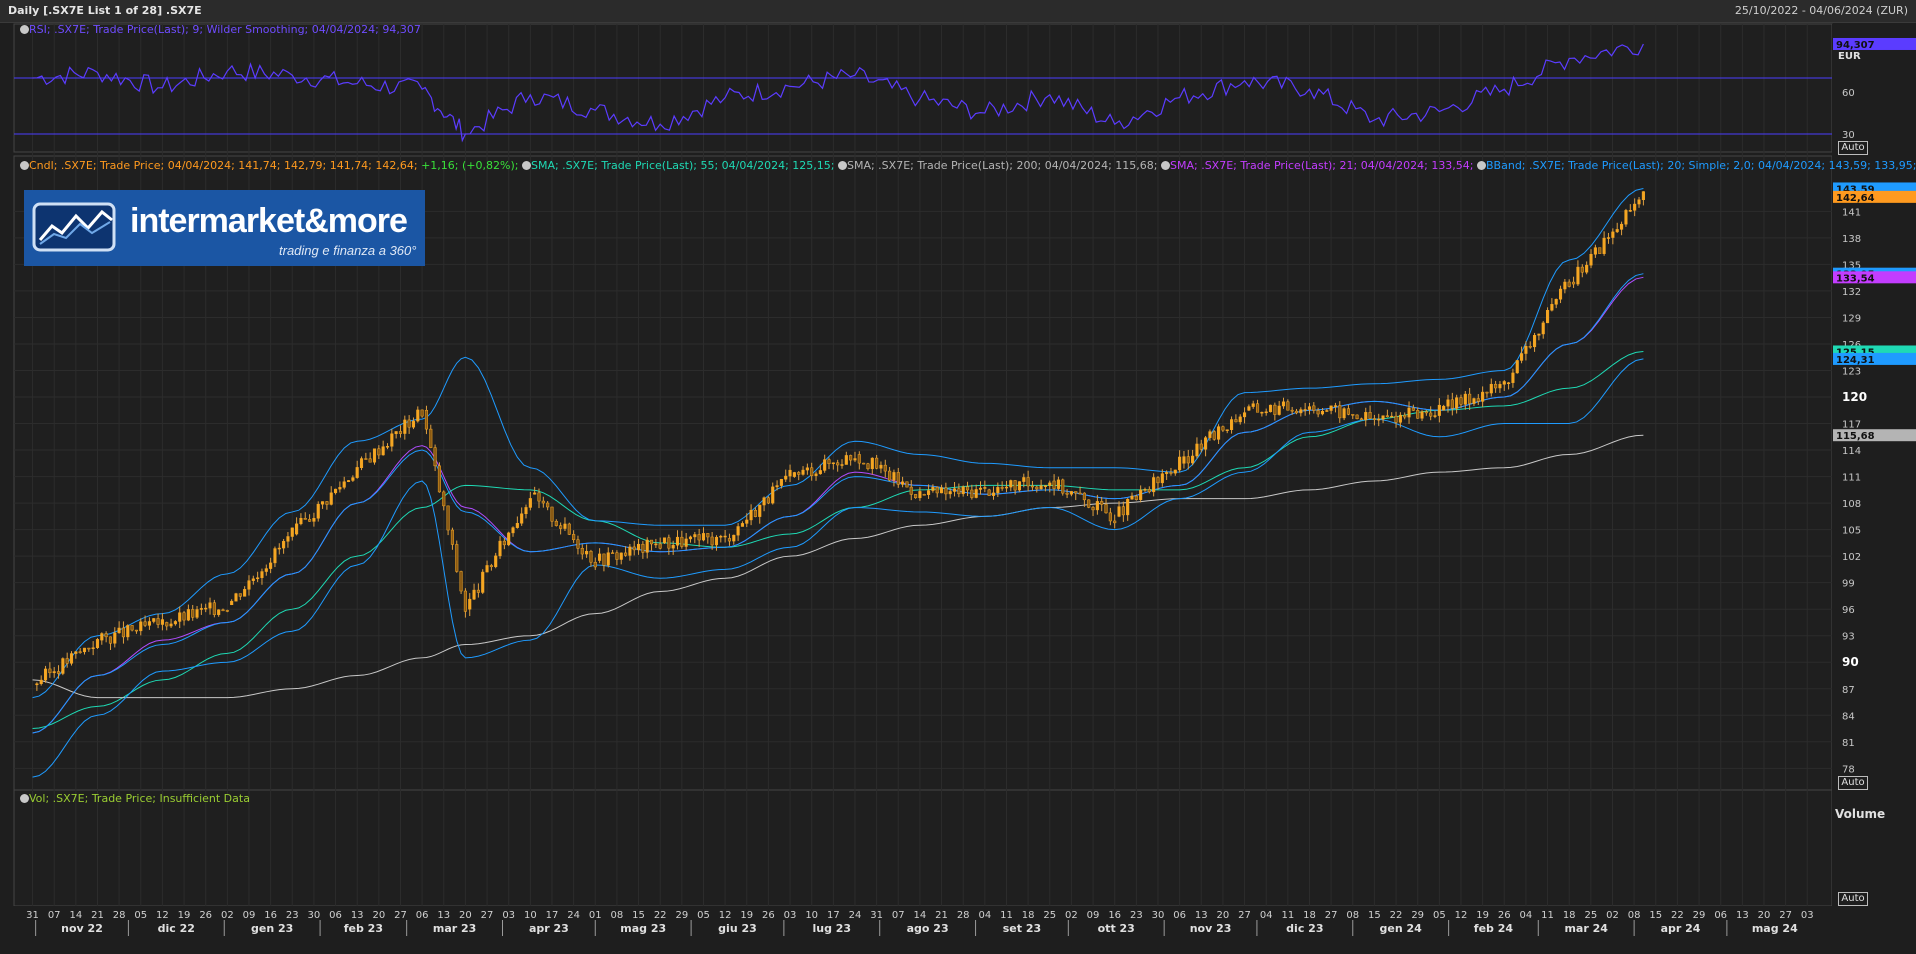 Image resolution: width=1916 pixels, height=954 pixels. Describe the element at coordinates (1855, 275) in the screenshot. I see `price-tag-label: 133,95` at that location.